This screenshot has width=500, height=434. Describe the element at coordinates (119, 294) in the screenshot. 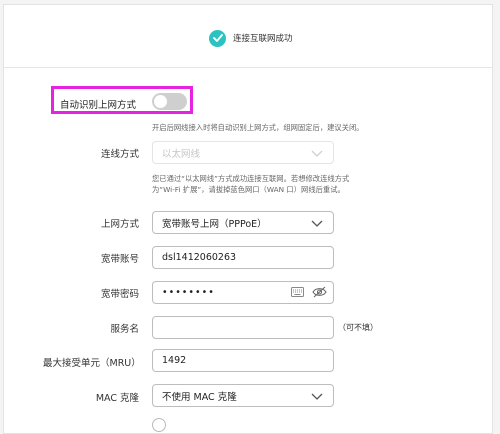

I see `password-label: 宽带密码` at that location.